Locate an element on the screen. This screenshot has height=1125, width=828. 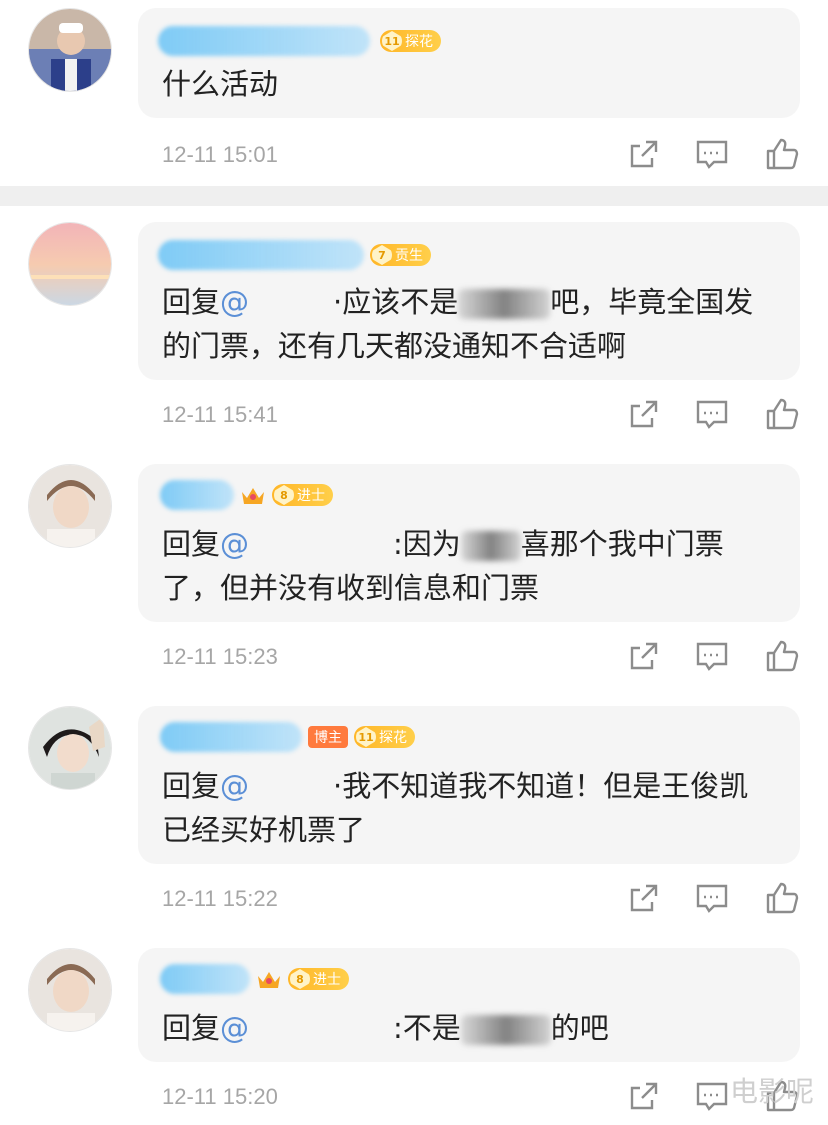
comment-bubble: 11 探花 什么活动 is located at coordinates (469, 63).